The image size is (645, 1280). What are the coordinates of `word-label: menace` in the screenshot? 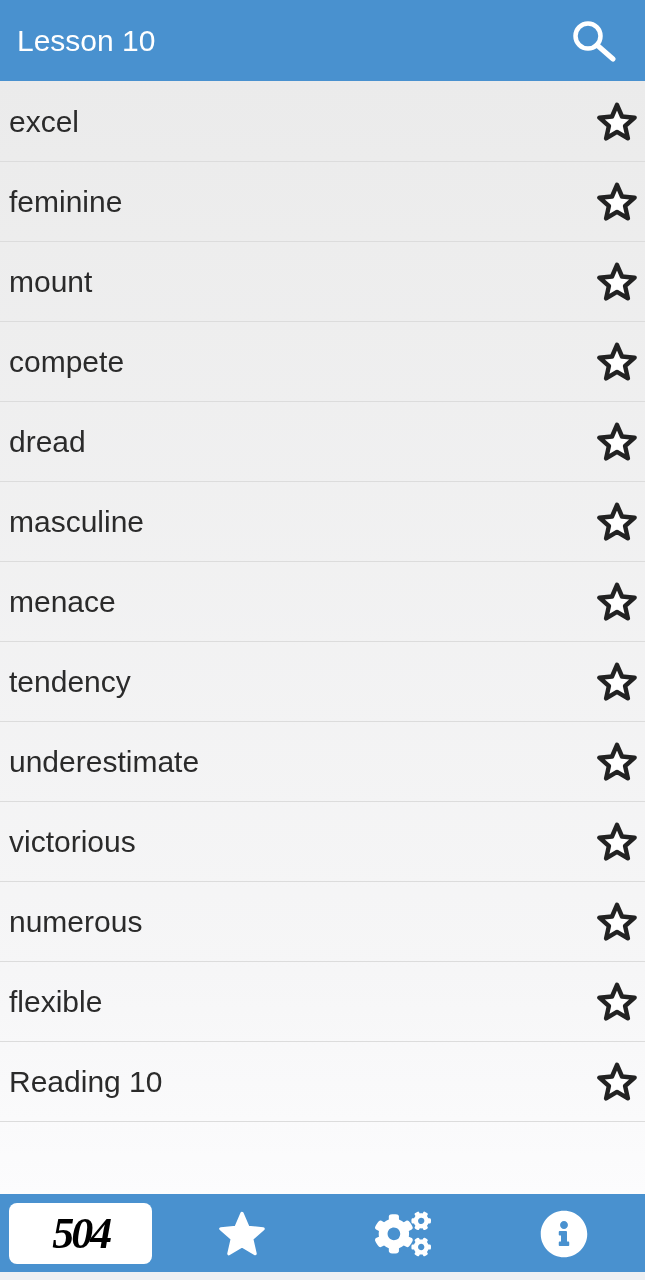 It's located at (62, 601).